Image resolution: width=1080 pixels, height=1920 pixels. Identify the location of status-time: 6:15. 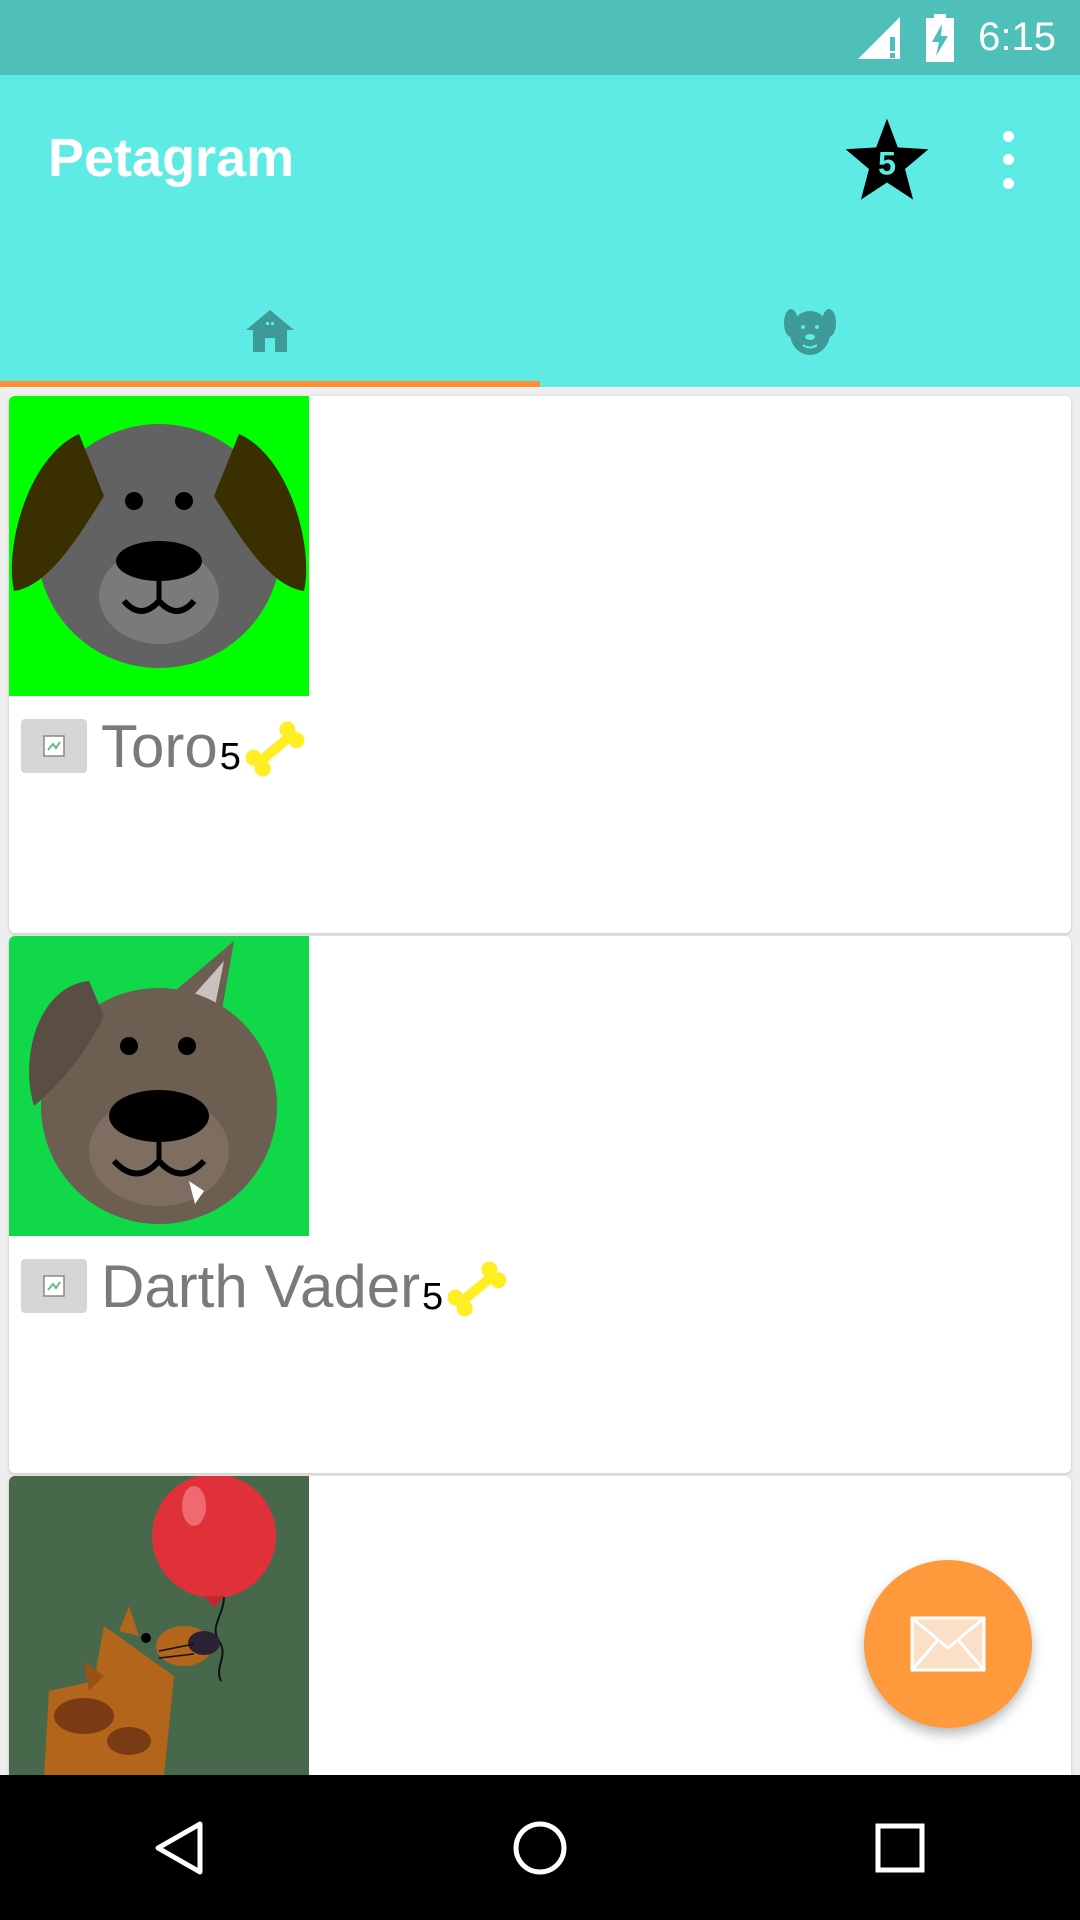
(1017, 37).